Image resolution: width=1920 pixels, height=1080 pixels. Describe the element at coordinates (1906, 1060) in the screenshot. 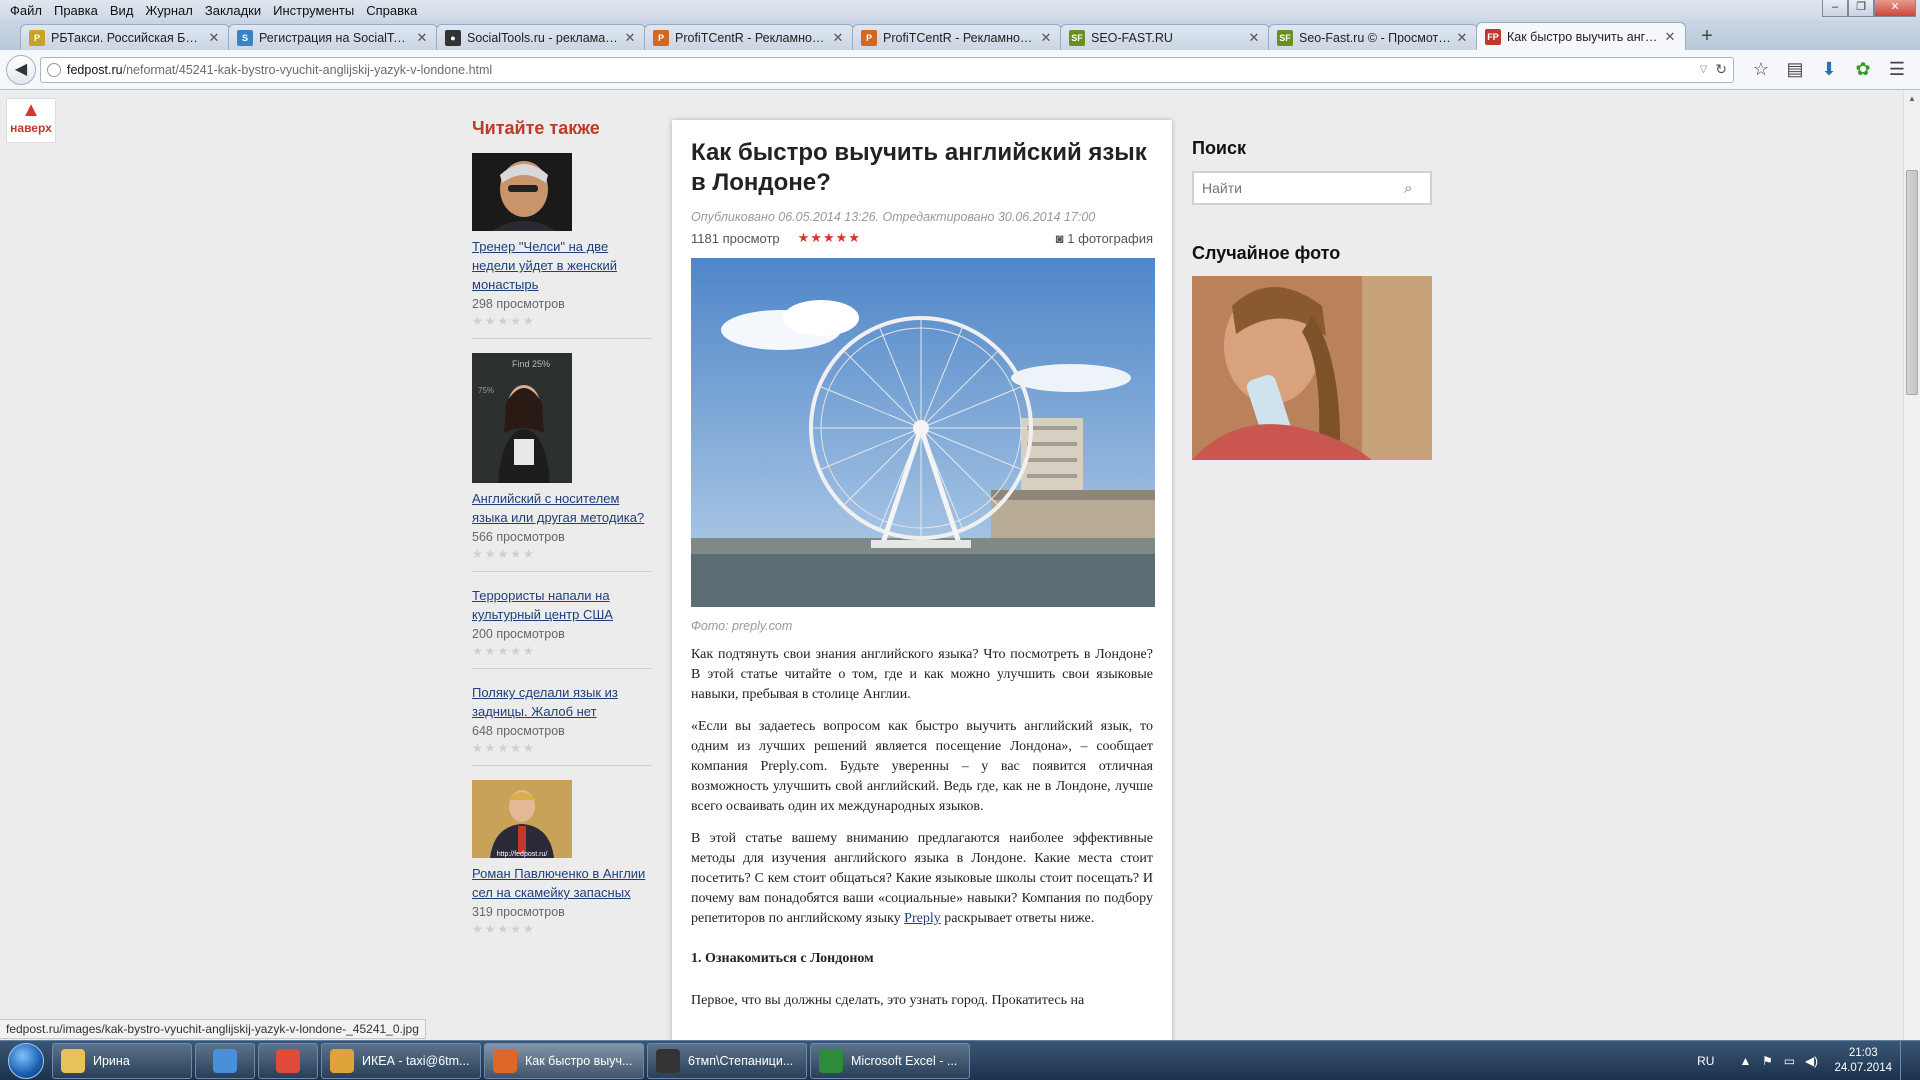

I see `show-desktop-button` at that location.